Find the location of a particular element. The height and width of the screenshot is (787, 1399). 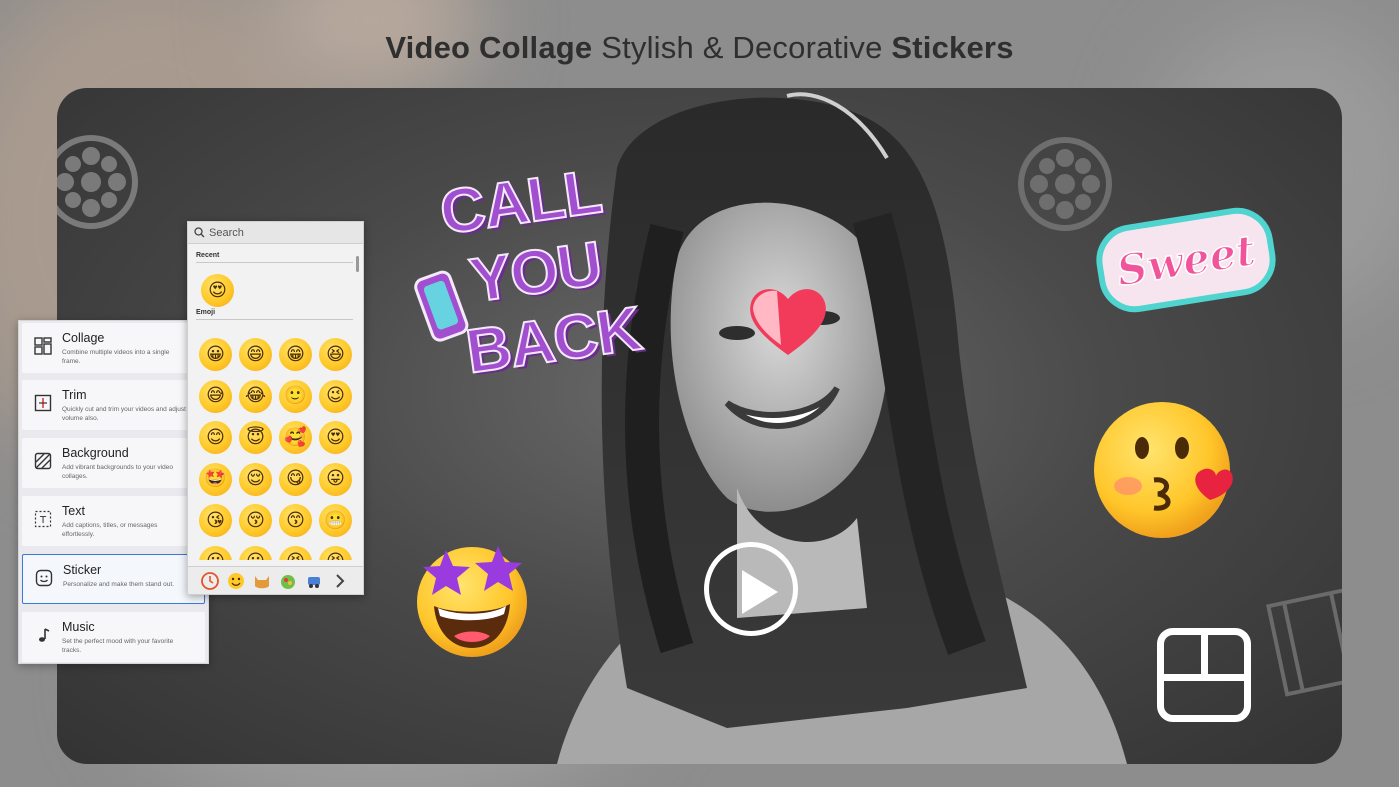

emoji-item: 😇 is located at coordinates (255, 437).